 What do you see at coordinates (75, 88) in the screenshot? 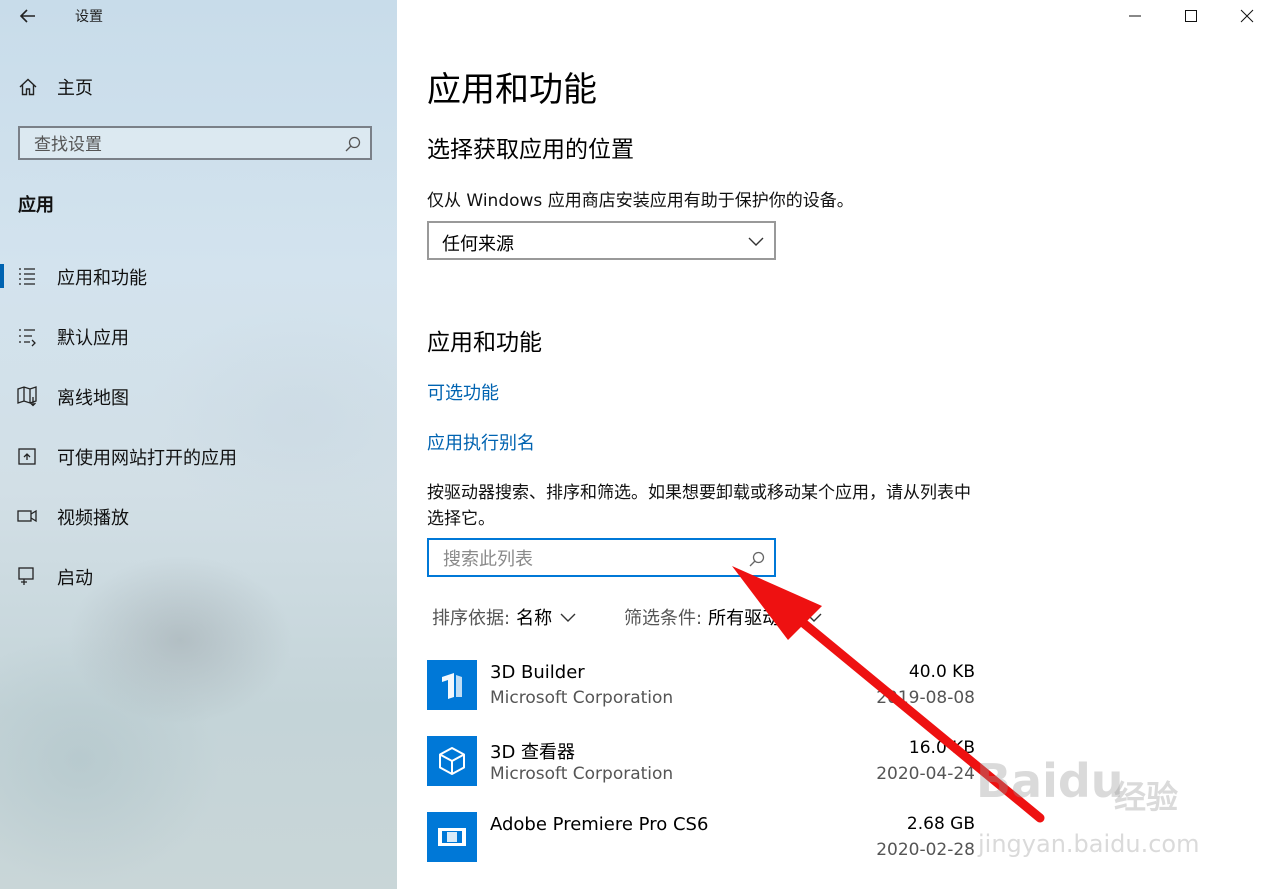
I see `sidebar-home-label: 主页` at bounding box center [75, 88].